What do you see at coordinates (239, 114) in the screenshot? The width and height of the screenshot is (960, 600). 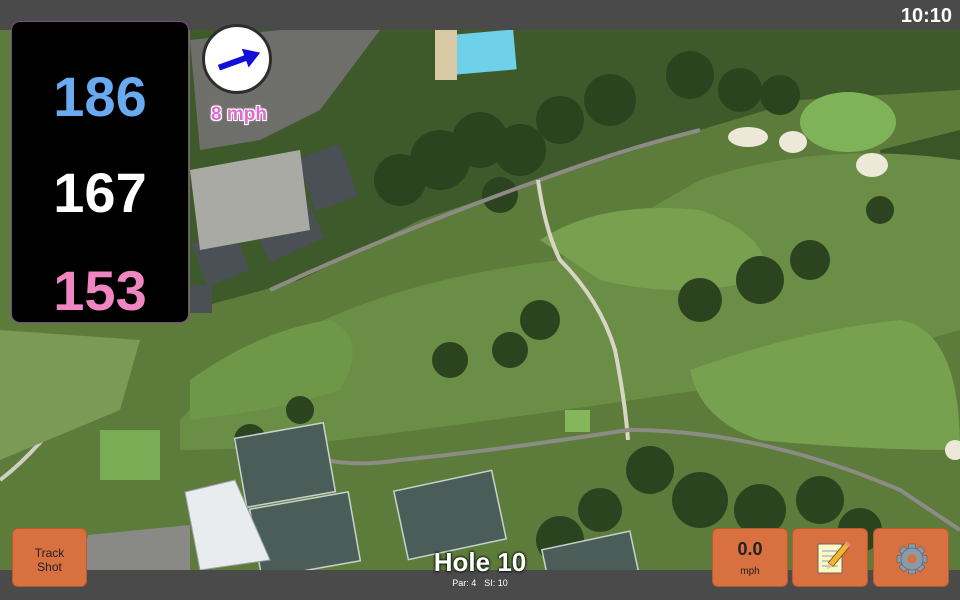 I see `wind-speed: 8 mph` at bounding box center [239, 114].